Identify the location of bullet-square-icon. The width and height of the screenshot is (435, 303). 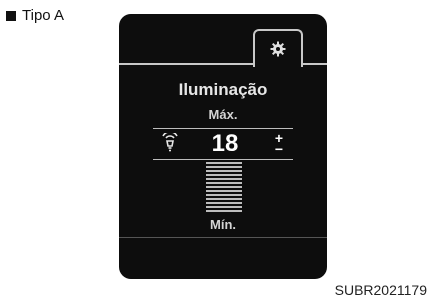
(11, 15).